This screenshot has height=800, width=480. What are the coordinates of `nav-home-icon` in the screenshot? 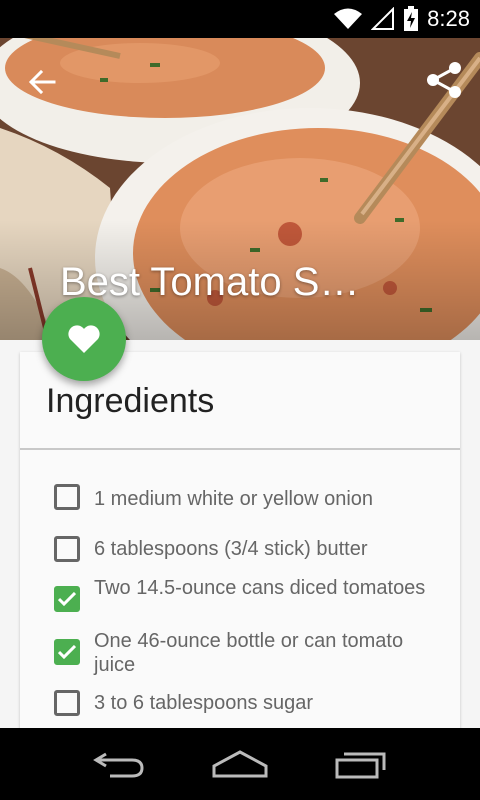 It's located at (240, 764).